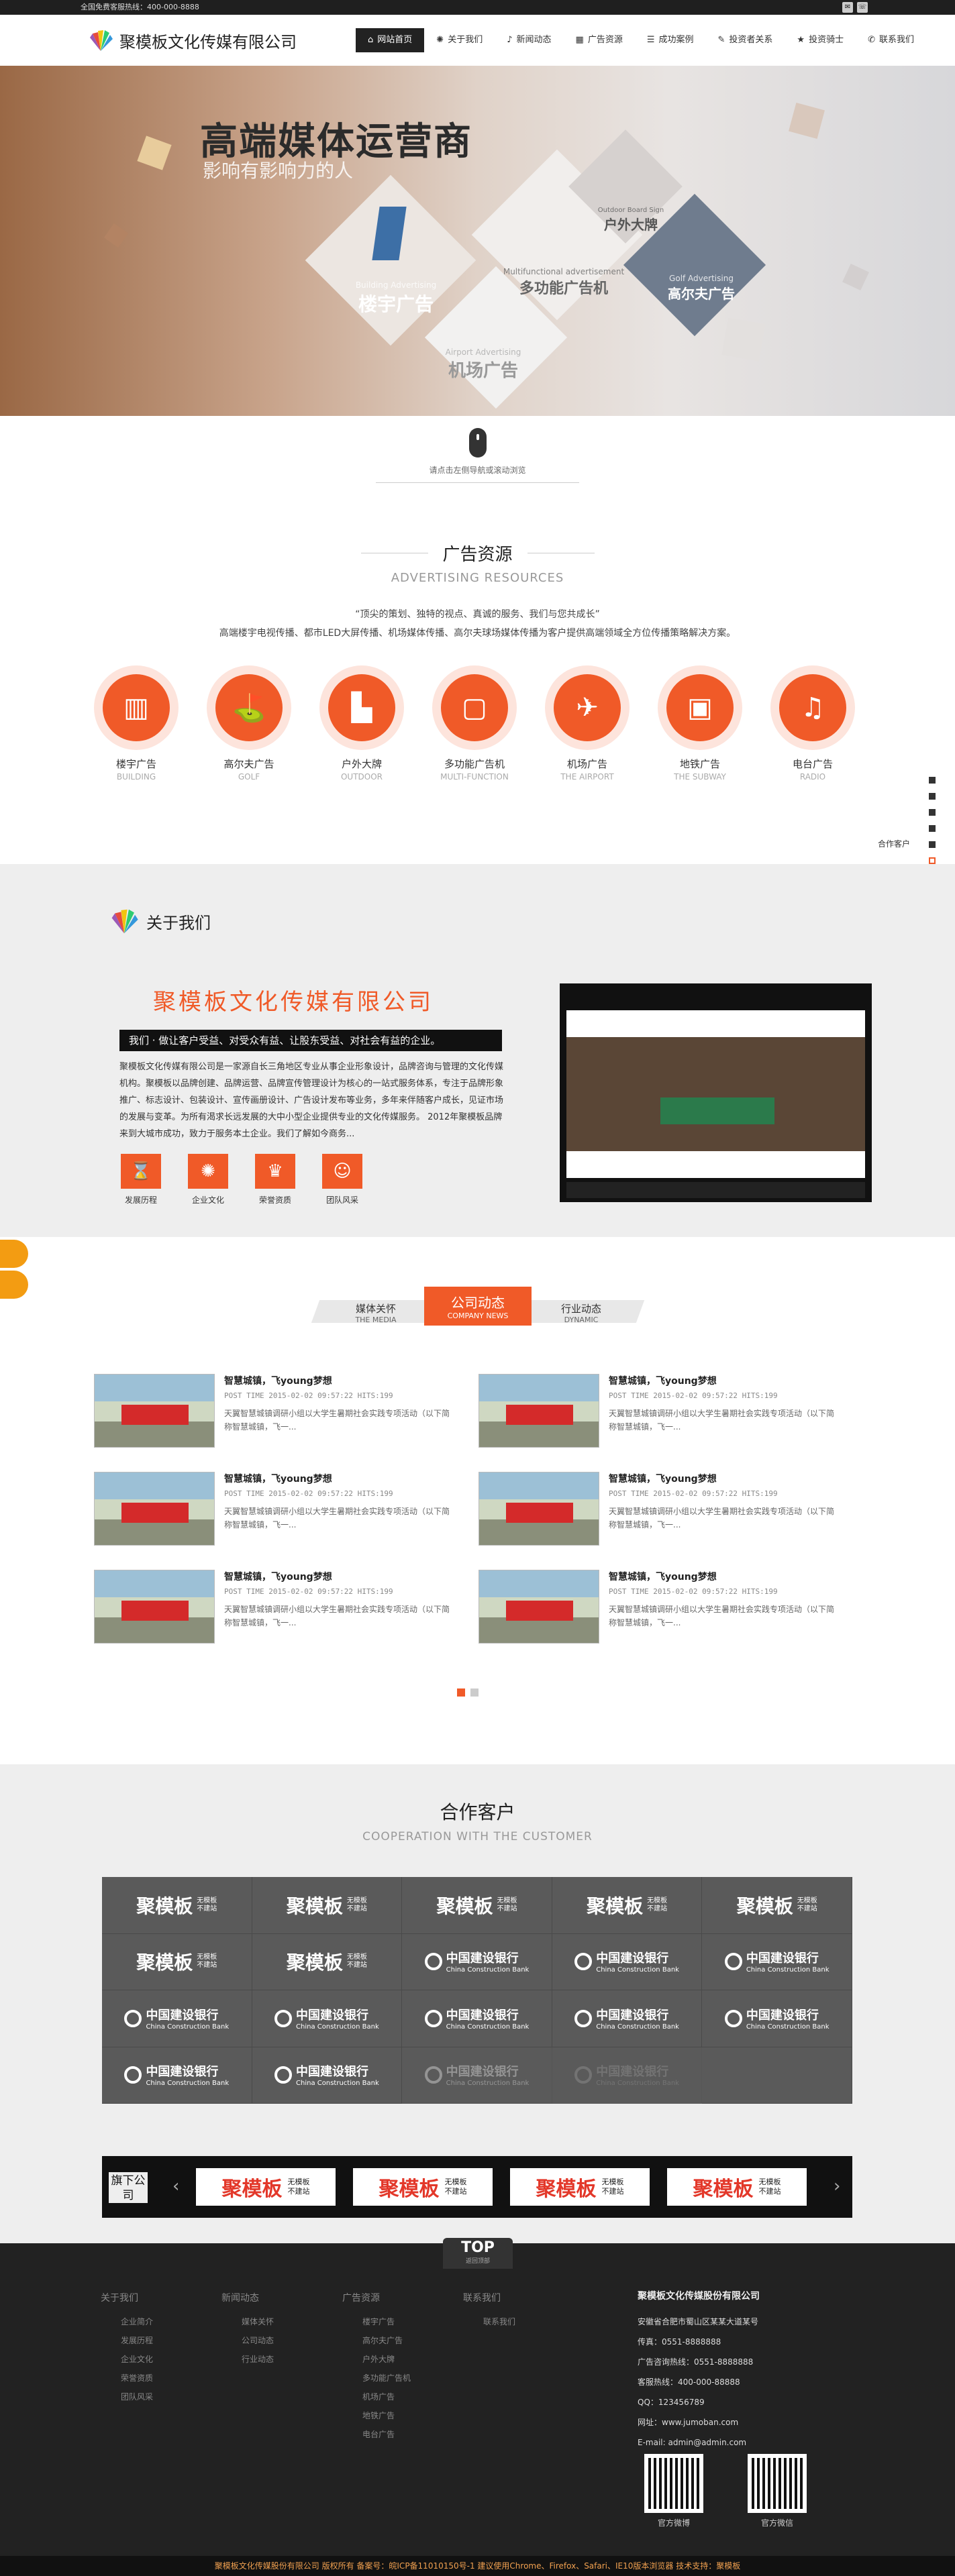  I want to click on footer-web: 网址：www.jumoban.com, so click(699, 2422).